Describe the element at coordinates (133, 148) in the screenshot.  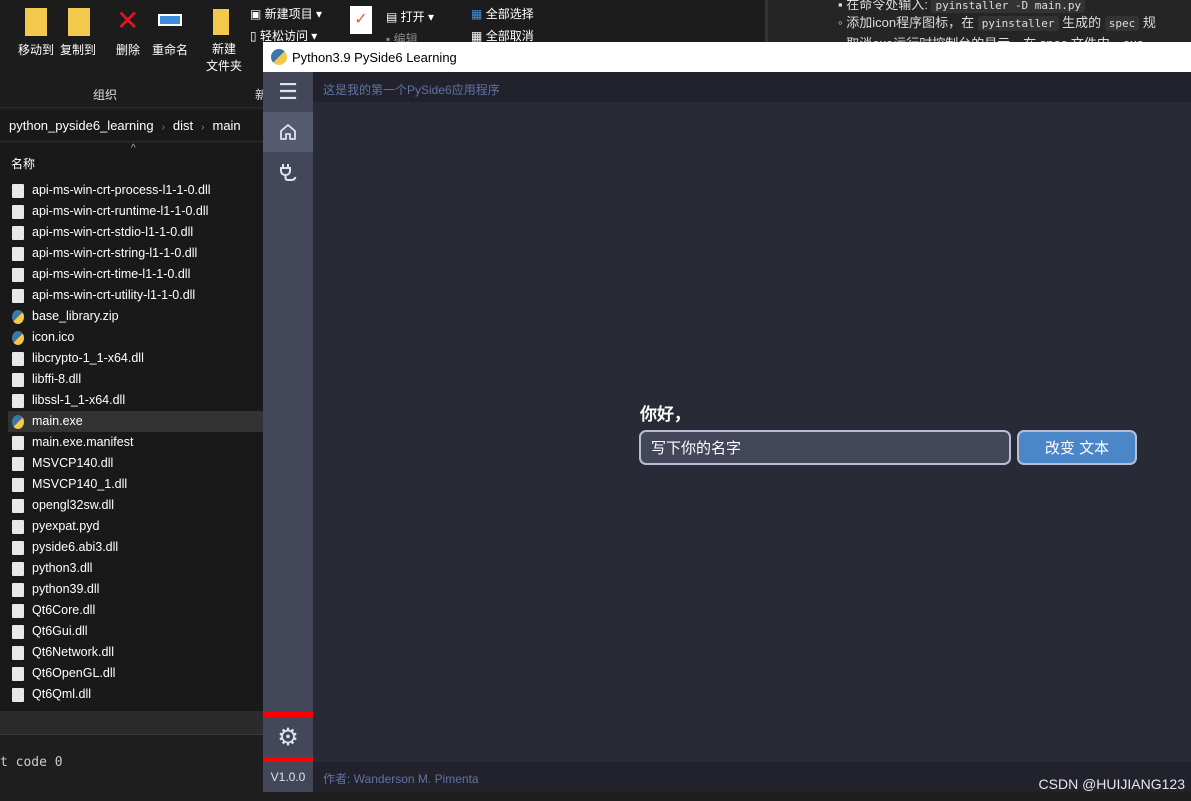
I see `sort-up-icon: ^` at that location.